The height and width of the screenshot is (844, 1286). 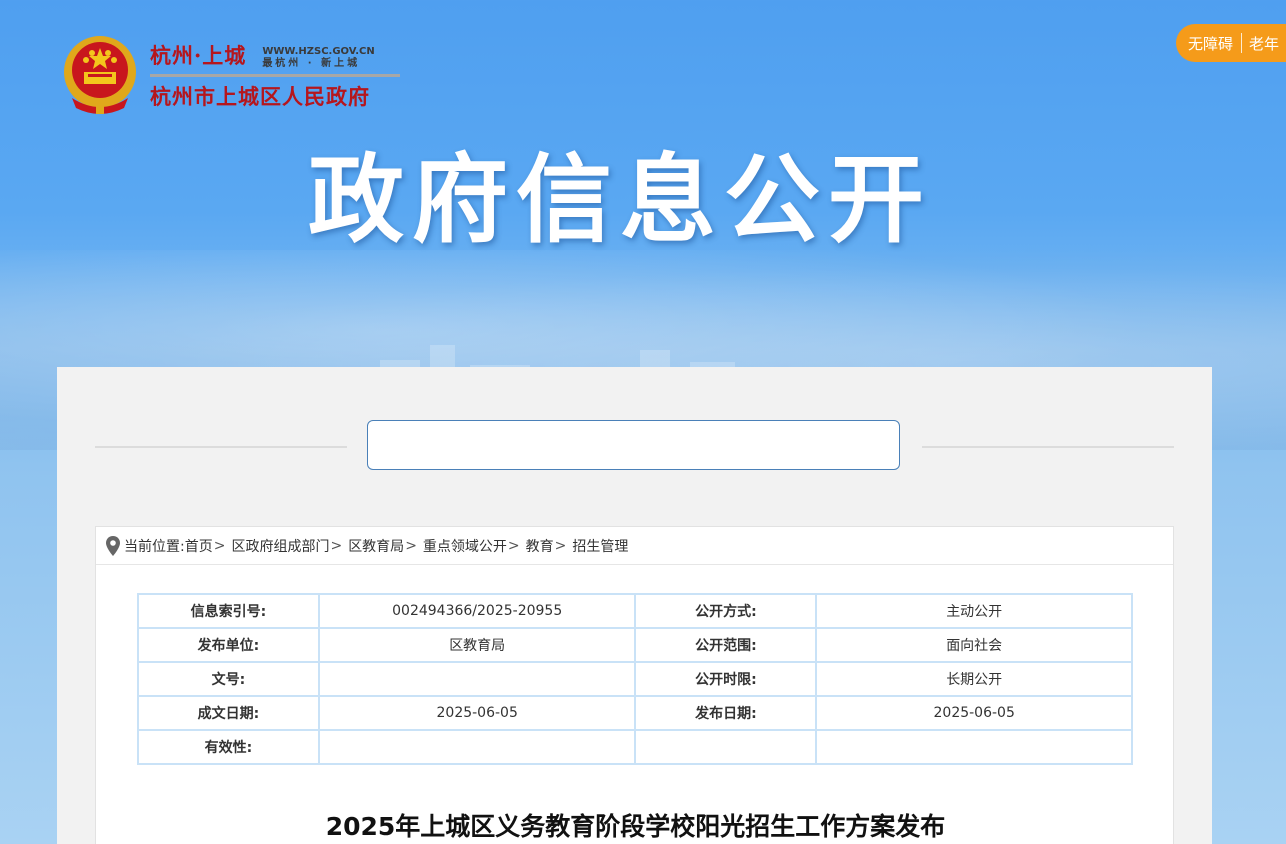 What do you see at coordinates (376, 546) in the screenshot?
I see `breadcrumb-education-bureau: 区教育局` at bounding box center [376, 546].